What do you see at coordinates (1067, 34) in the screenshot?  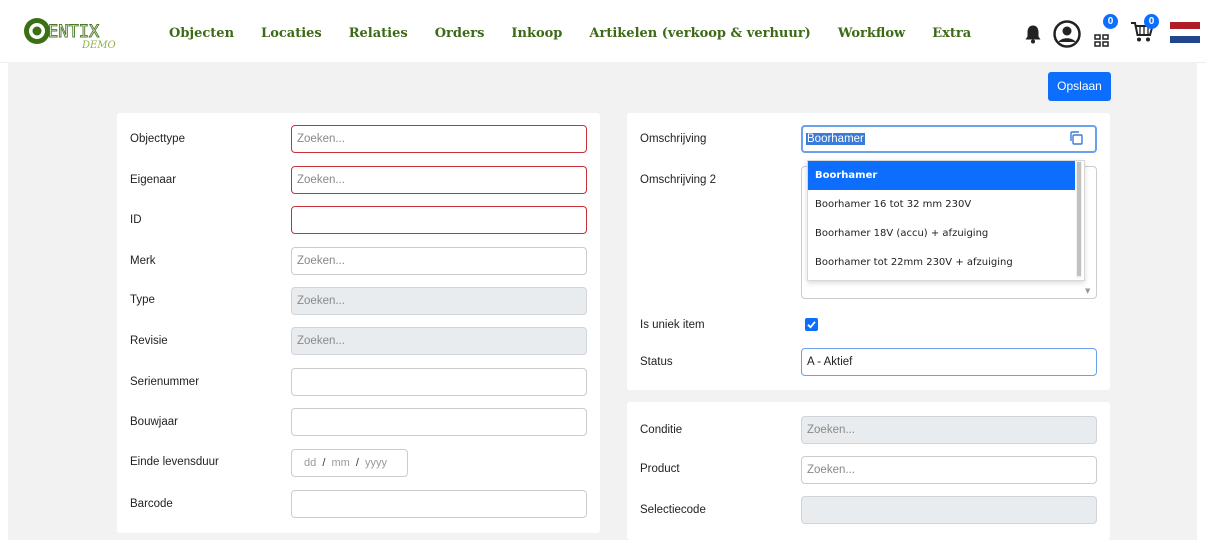 I see `user-circle-icon` at bounding box center [1067, 34].